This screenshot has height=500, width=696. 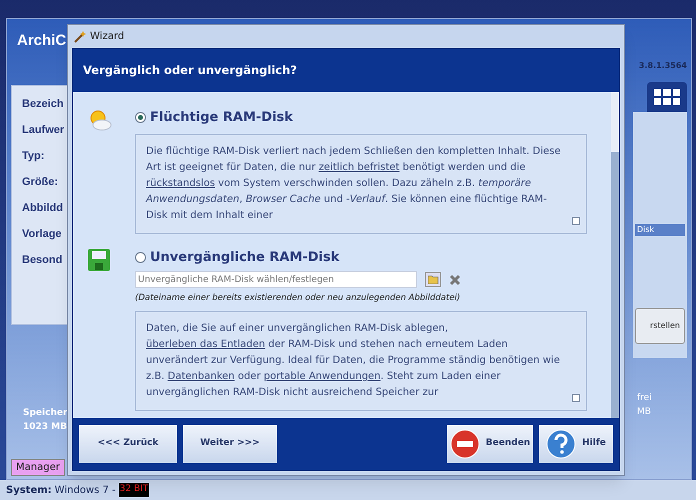 I want to click on folder-open-icon, so click(x=433, y=279).